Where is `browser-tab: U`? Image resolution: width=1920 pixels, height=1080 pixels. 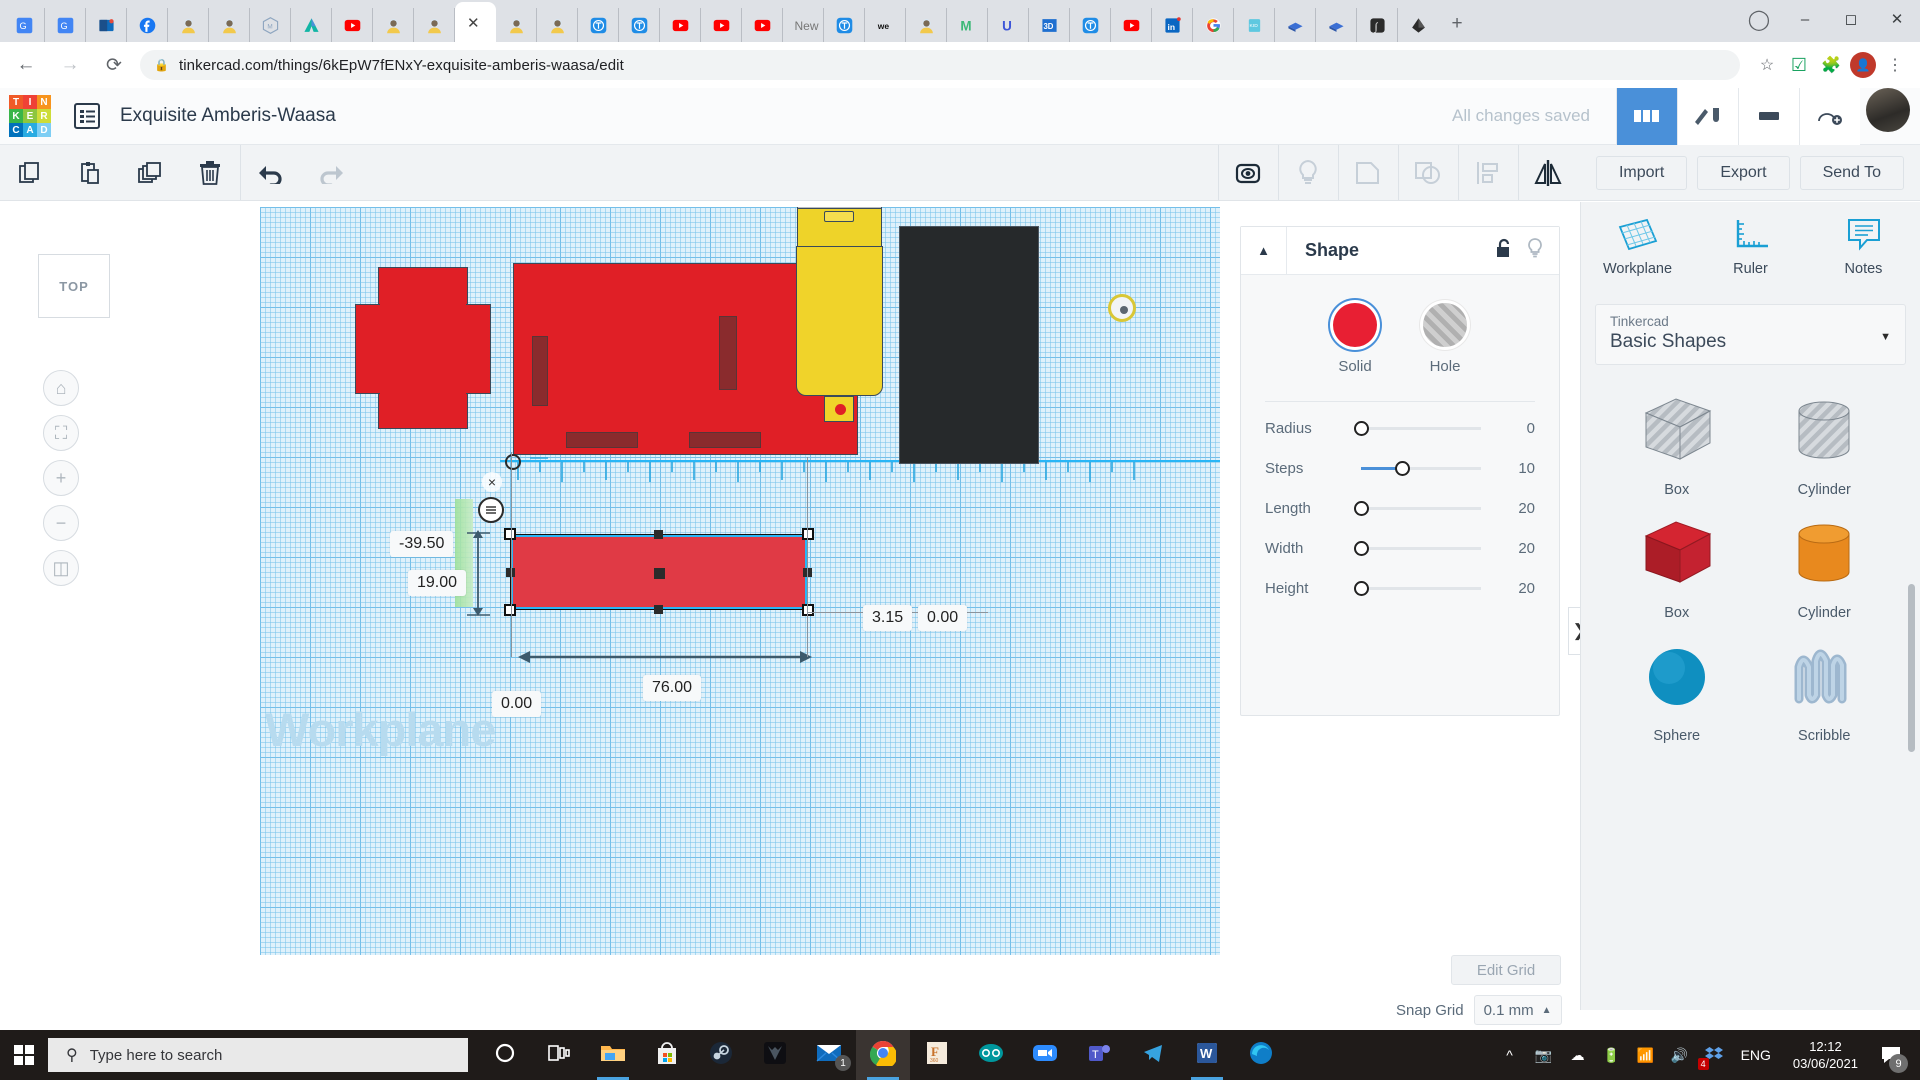
browser-tab: U is located at coordinates (1008, 25).